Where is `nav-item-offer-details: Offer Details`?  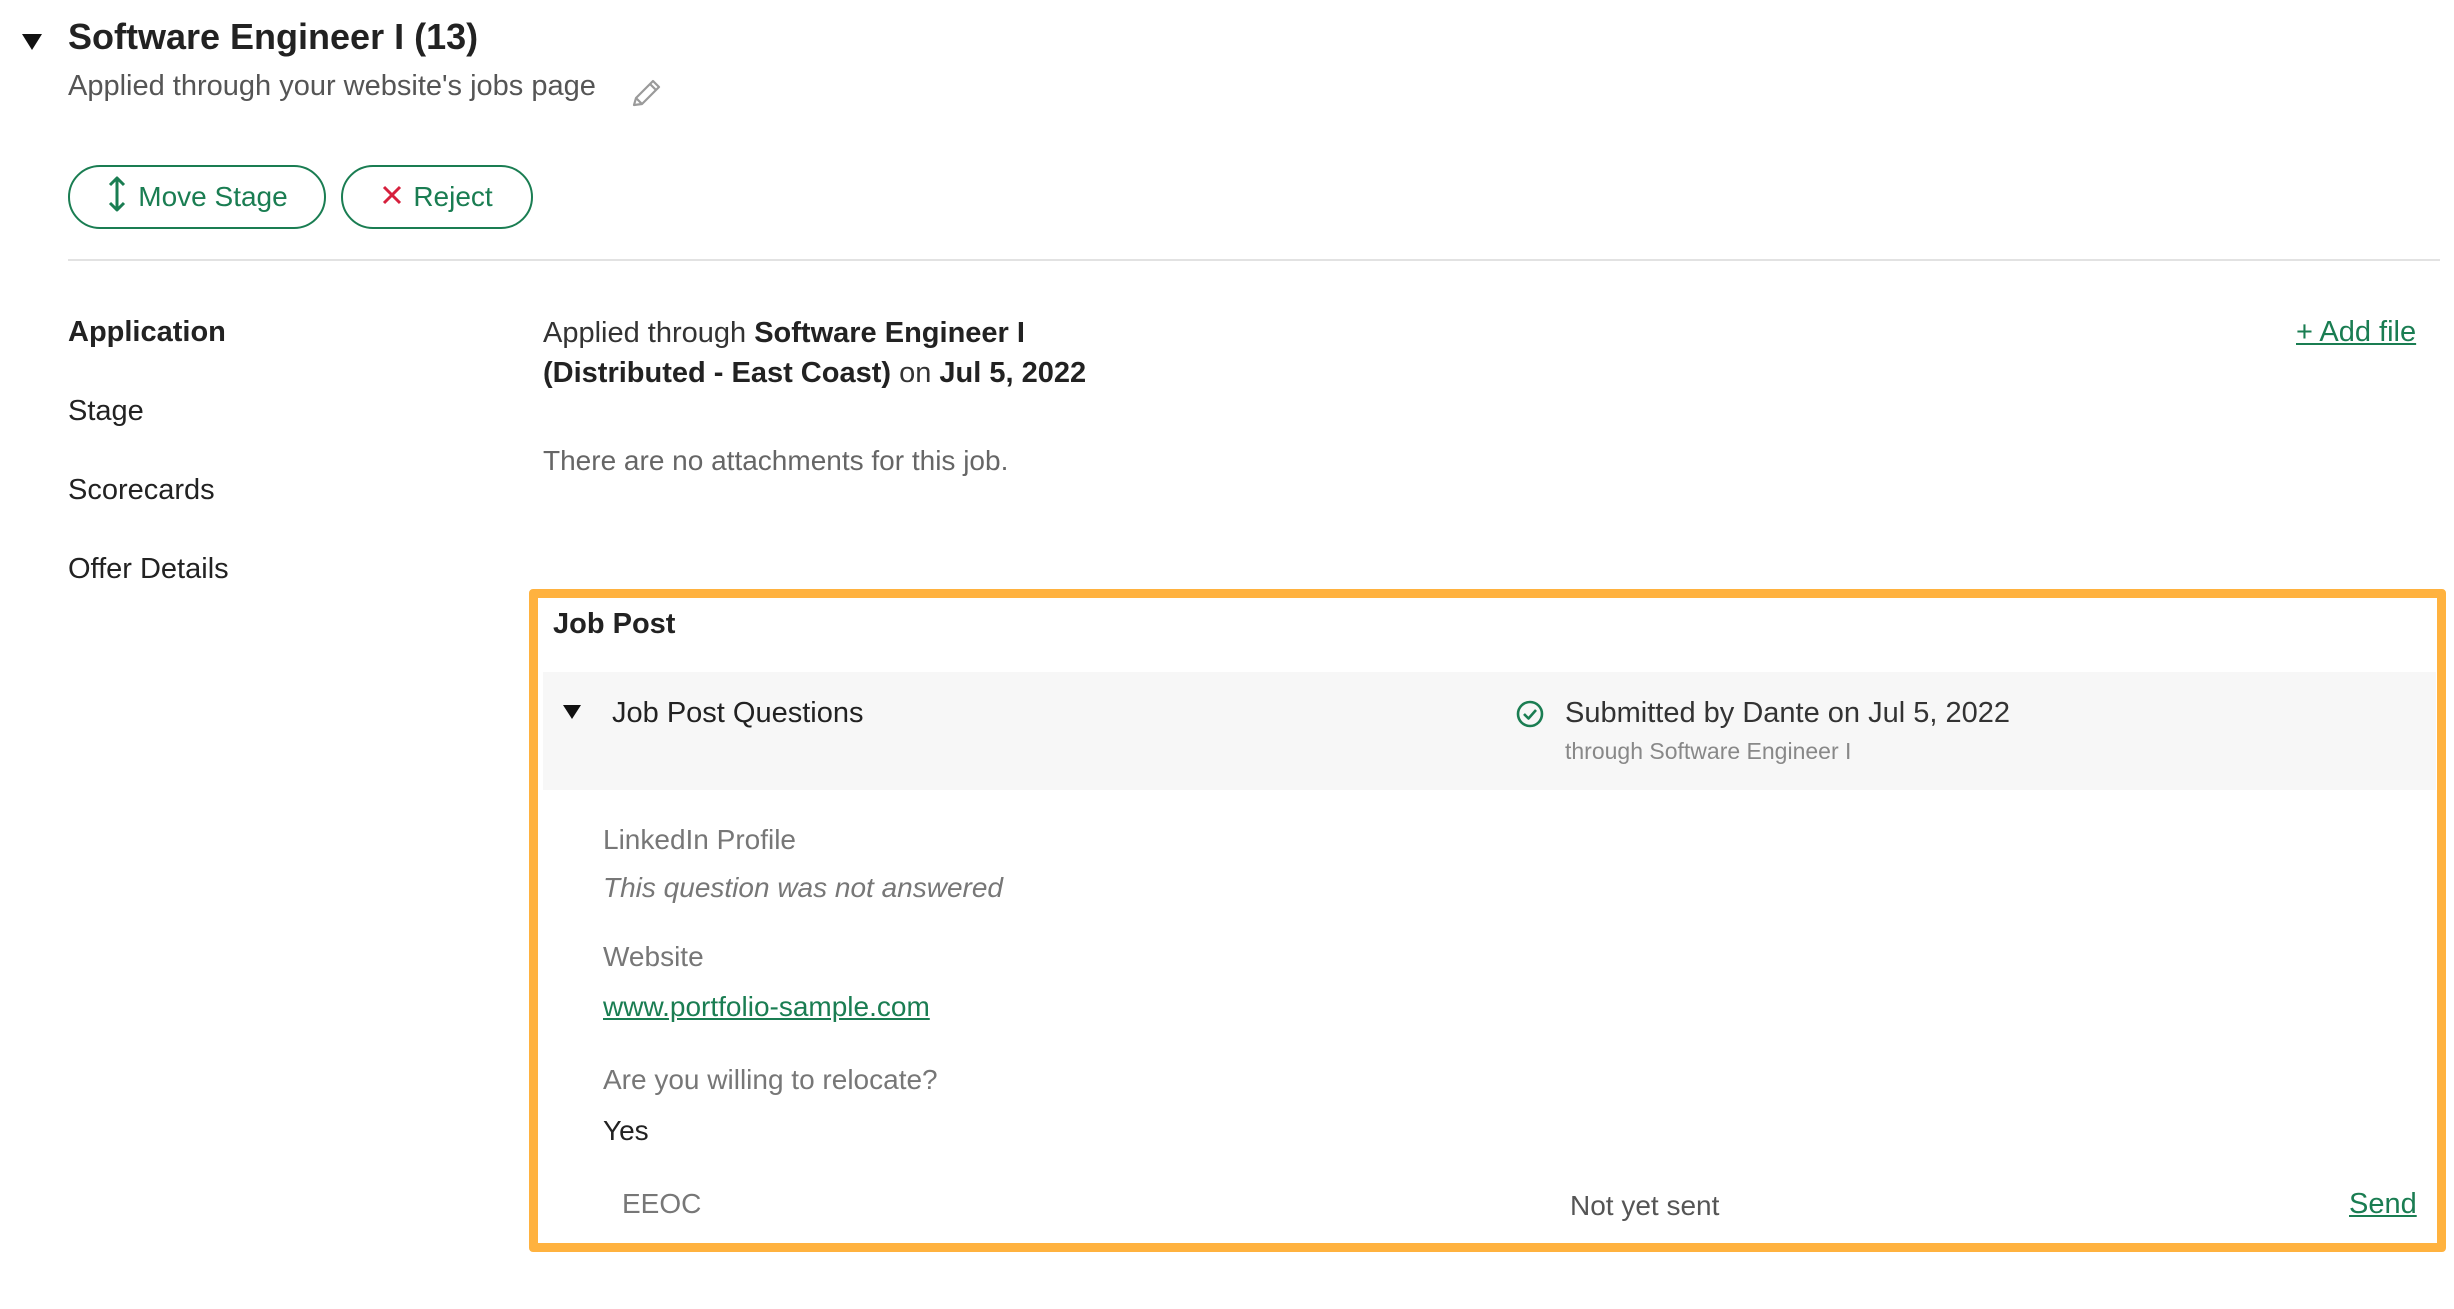
nav-item-offer-details: Offer Details is located at coordinates (148, 569).